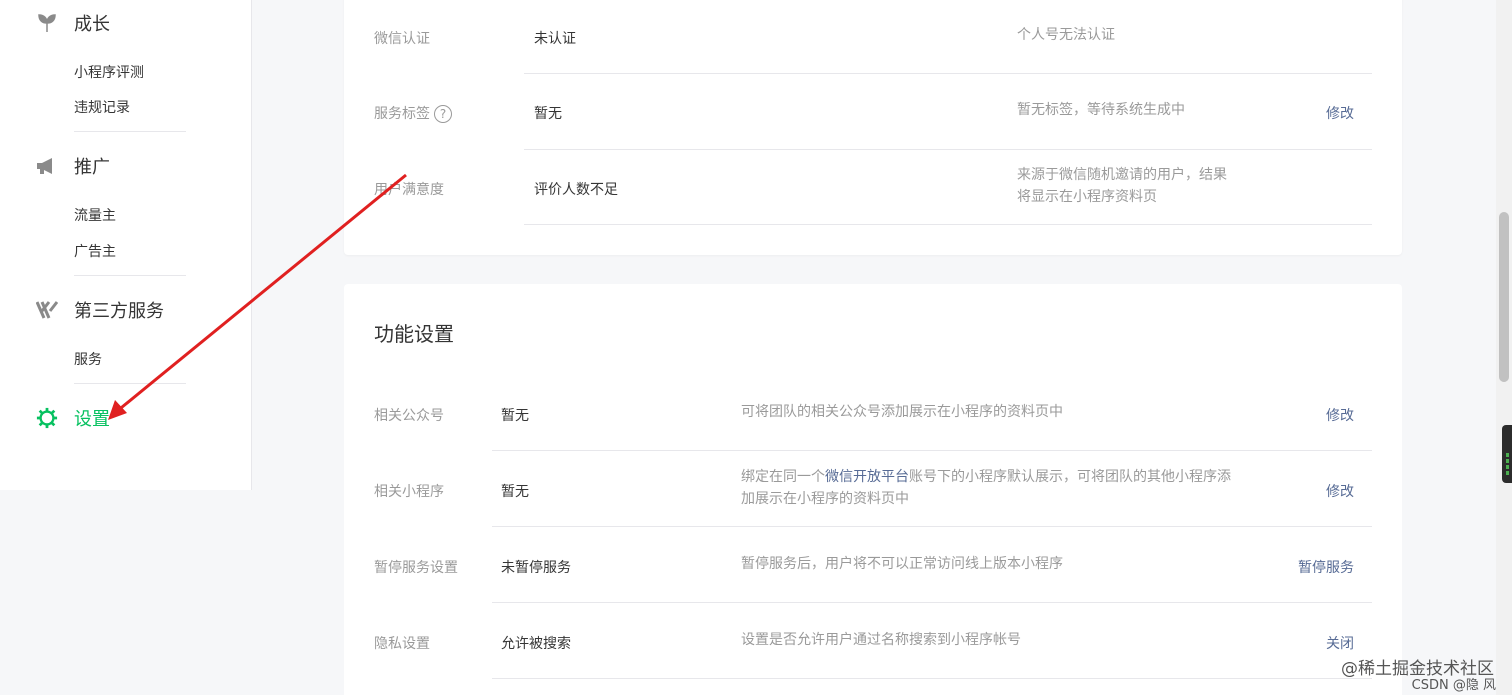  I want to click on modify-official-account-button: 修改, so click(1340, 415).